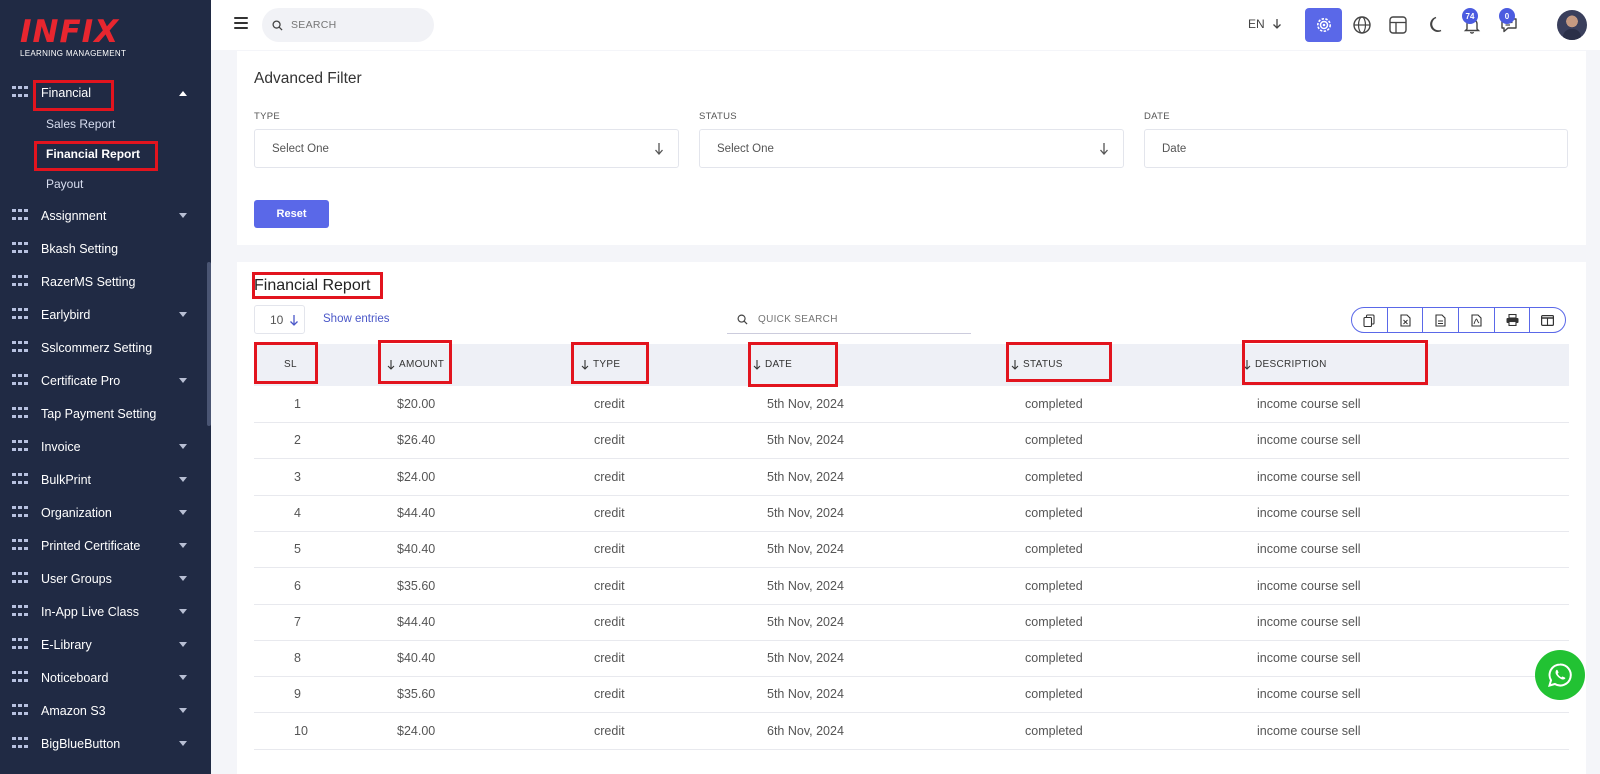  I want to click on sidebar-item-label: Printed Certificate, so click(91, 545).